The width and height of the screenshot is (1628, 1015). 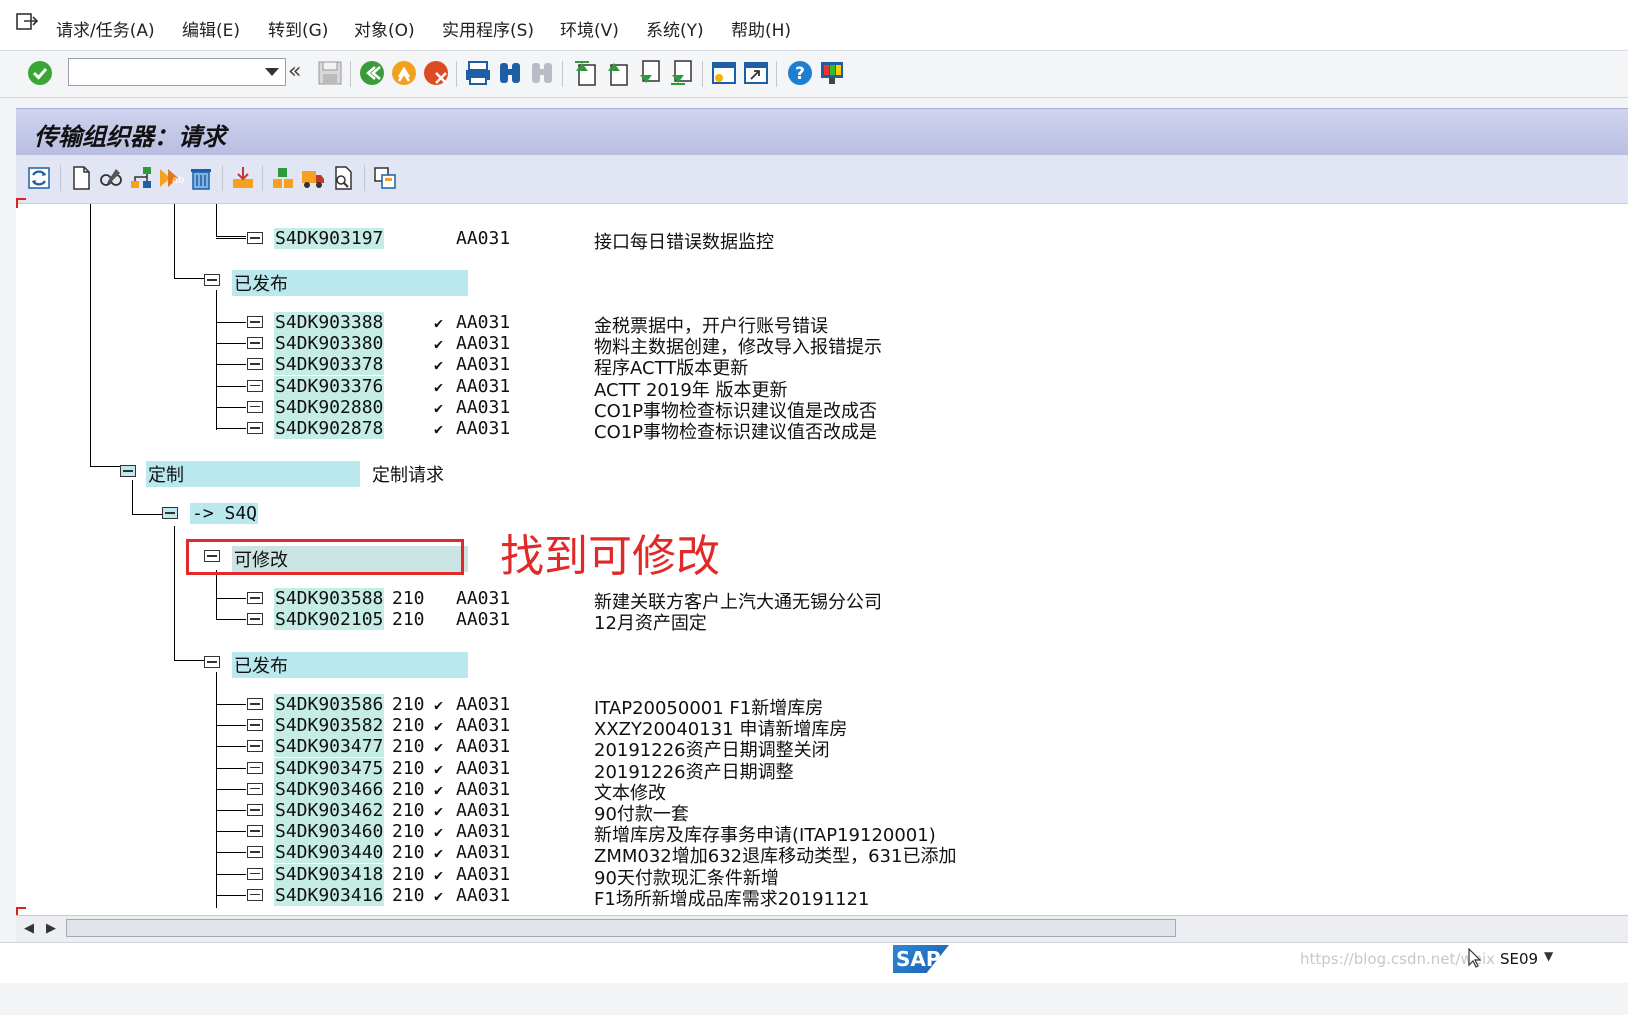 I want to click on find-next-icon, so click(x=542, y=73).